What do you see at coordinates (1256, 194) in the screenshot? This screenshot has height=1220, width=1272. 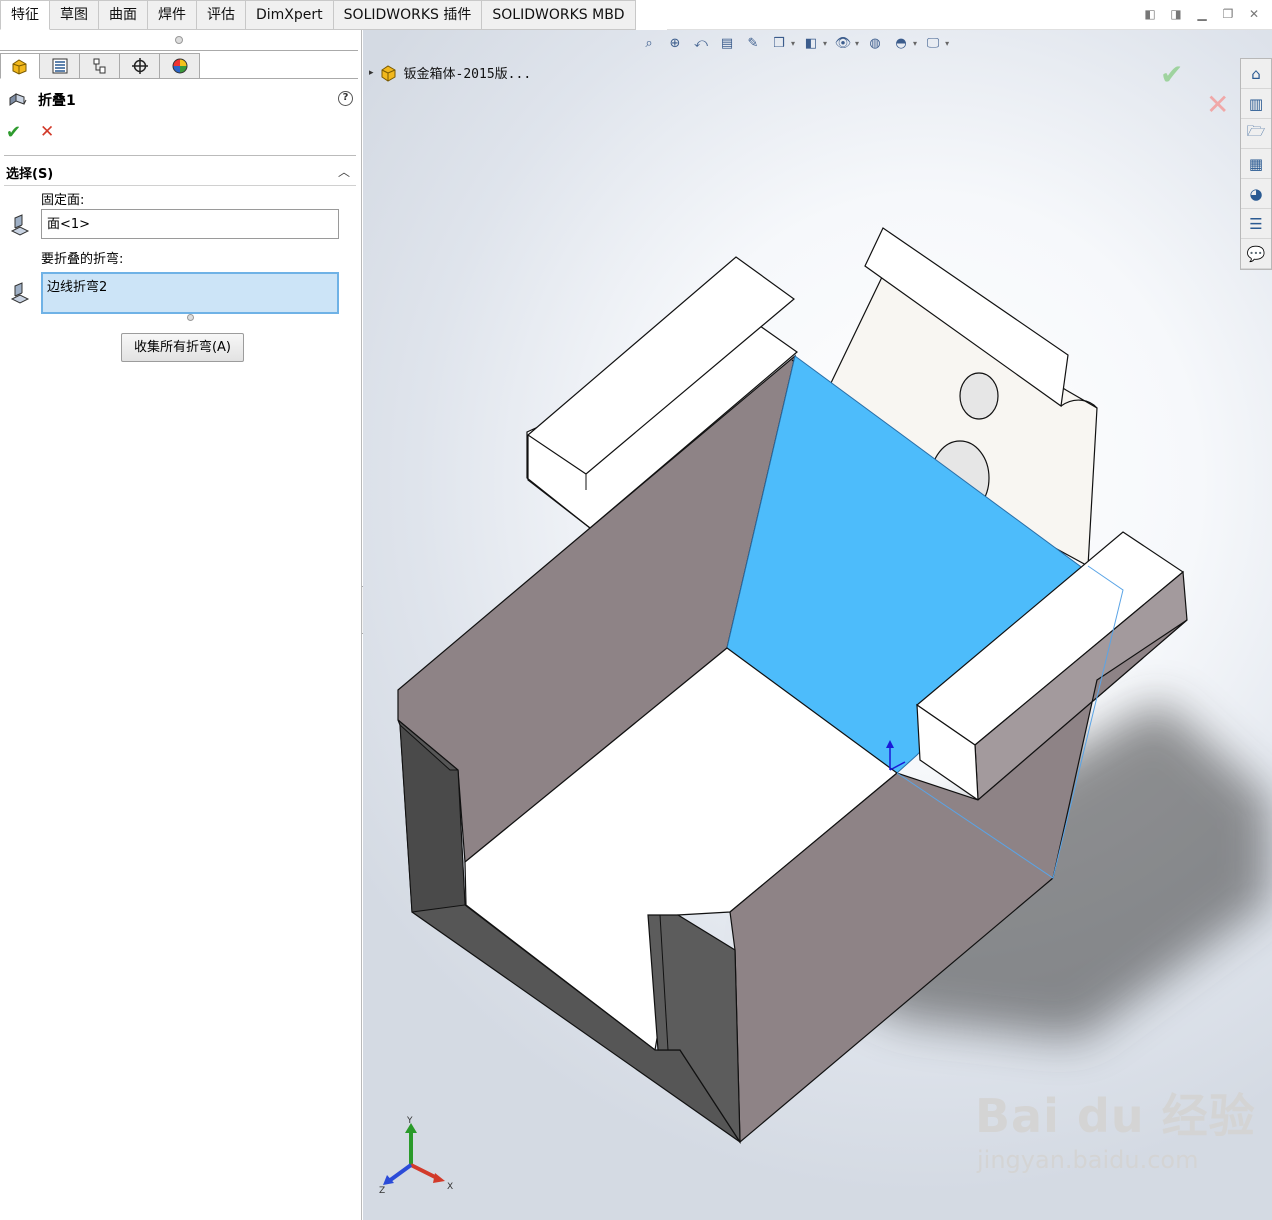 I see `appearances-icon: ◕` at bounding box center [1256, 194].